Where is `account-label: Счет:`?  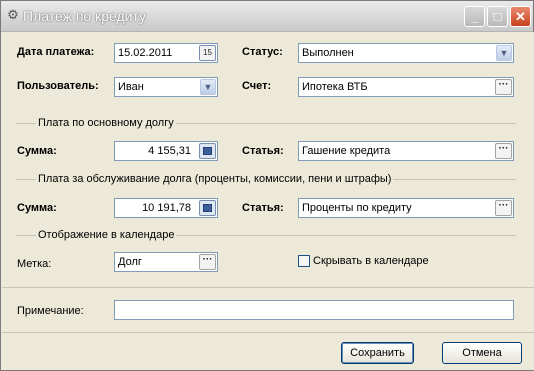
account-label: Счет: is located at coordinates (257, 86).